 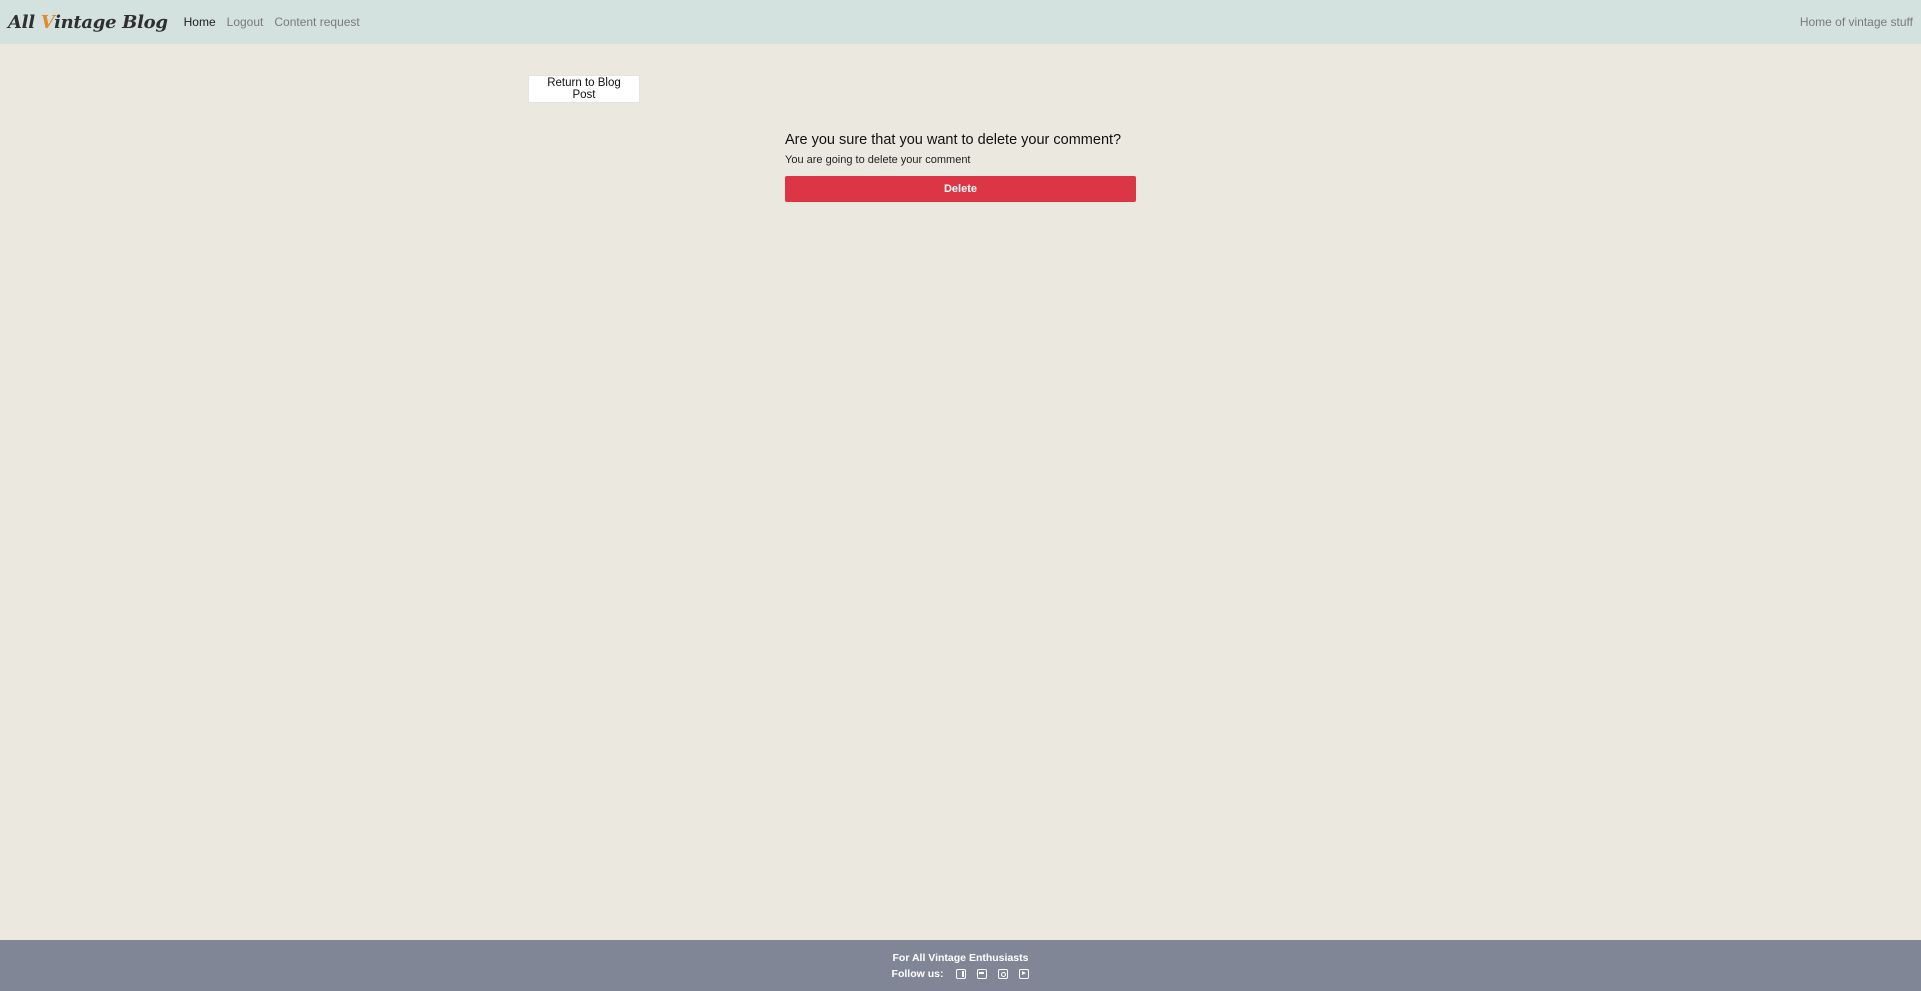 I want to click on facebook-icon, so click(x=961, y=974).